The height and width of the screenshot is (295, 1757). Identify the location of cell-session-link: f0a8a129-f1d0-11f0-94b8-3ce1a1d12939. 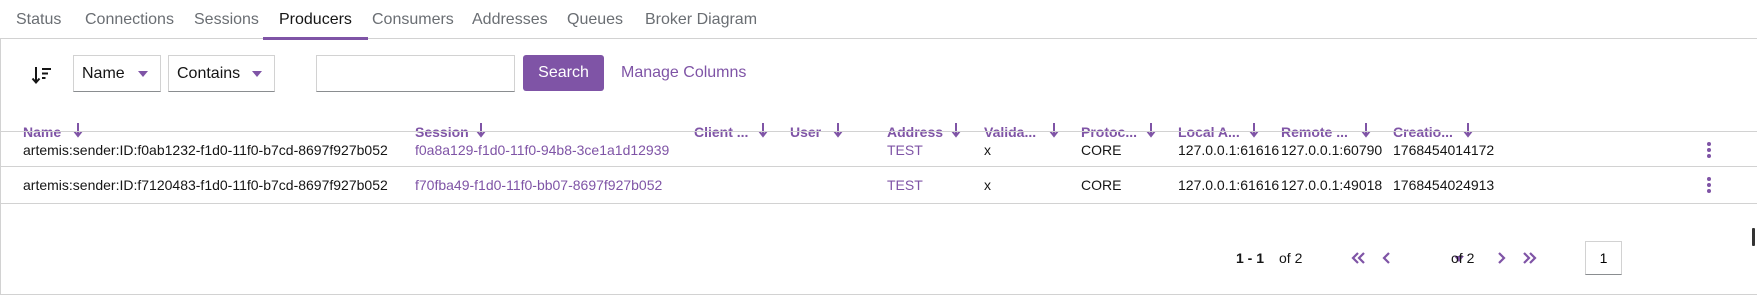
(542, 150).